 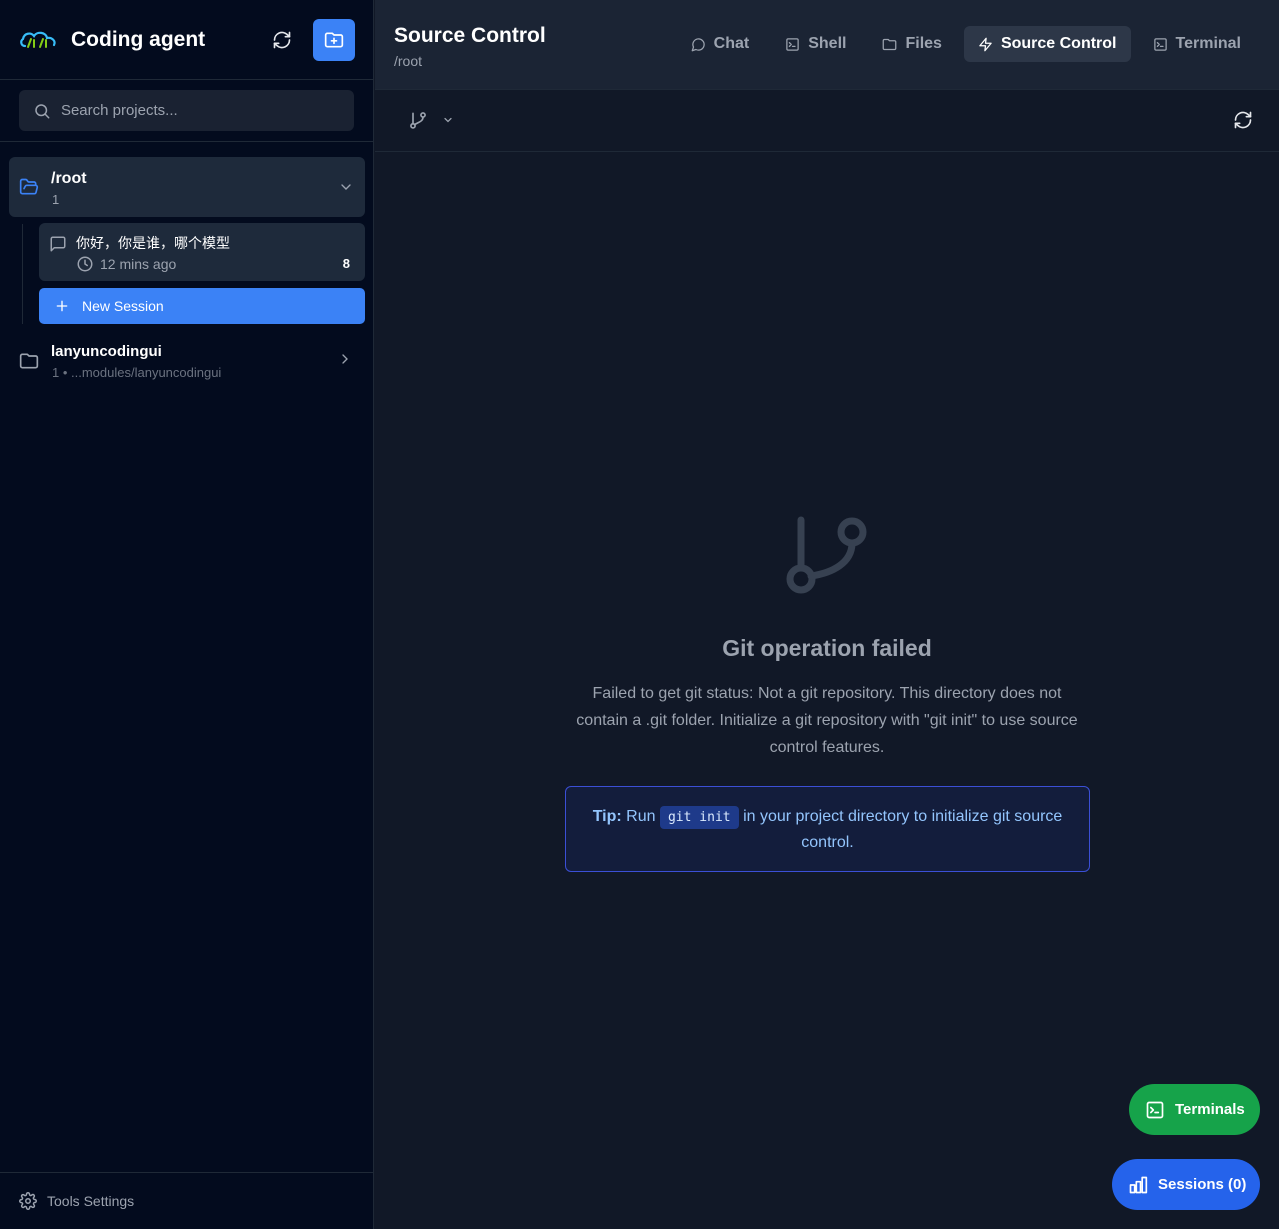 I want to click on project-session-count: 1, so click(x=56, y=199).